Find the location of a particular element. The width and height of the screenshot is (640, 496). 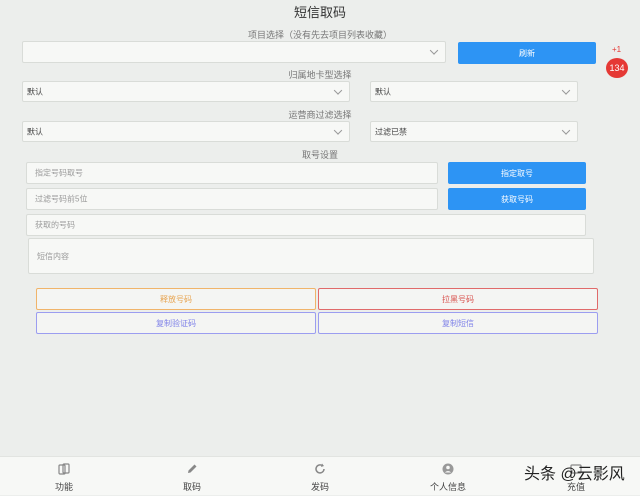

filter-prefix-input: 过滤号码前5位 is located at coordinates (232, 199).